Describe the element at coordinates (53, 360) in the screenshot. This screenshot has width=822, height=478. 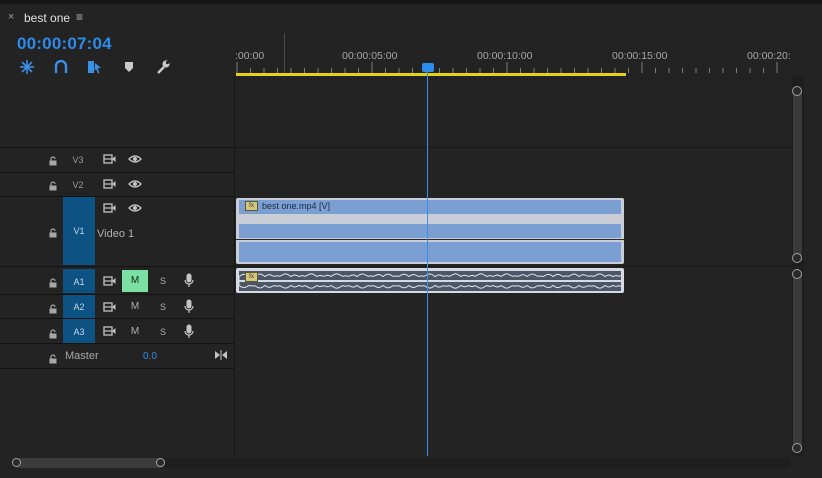
I see `lock-track-master` at that location.